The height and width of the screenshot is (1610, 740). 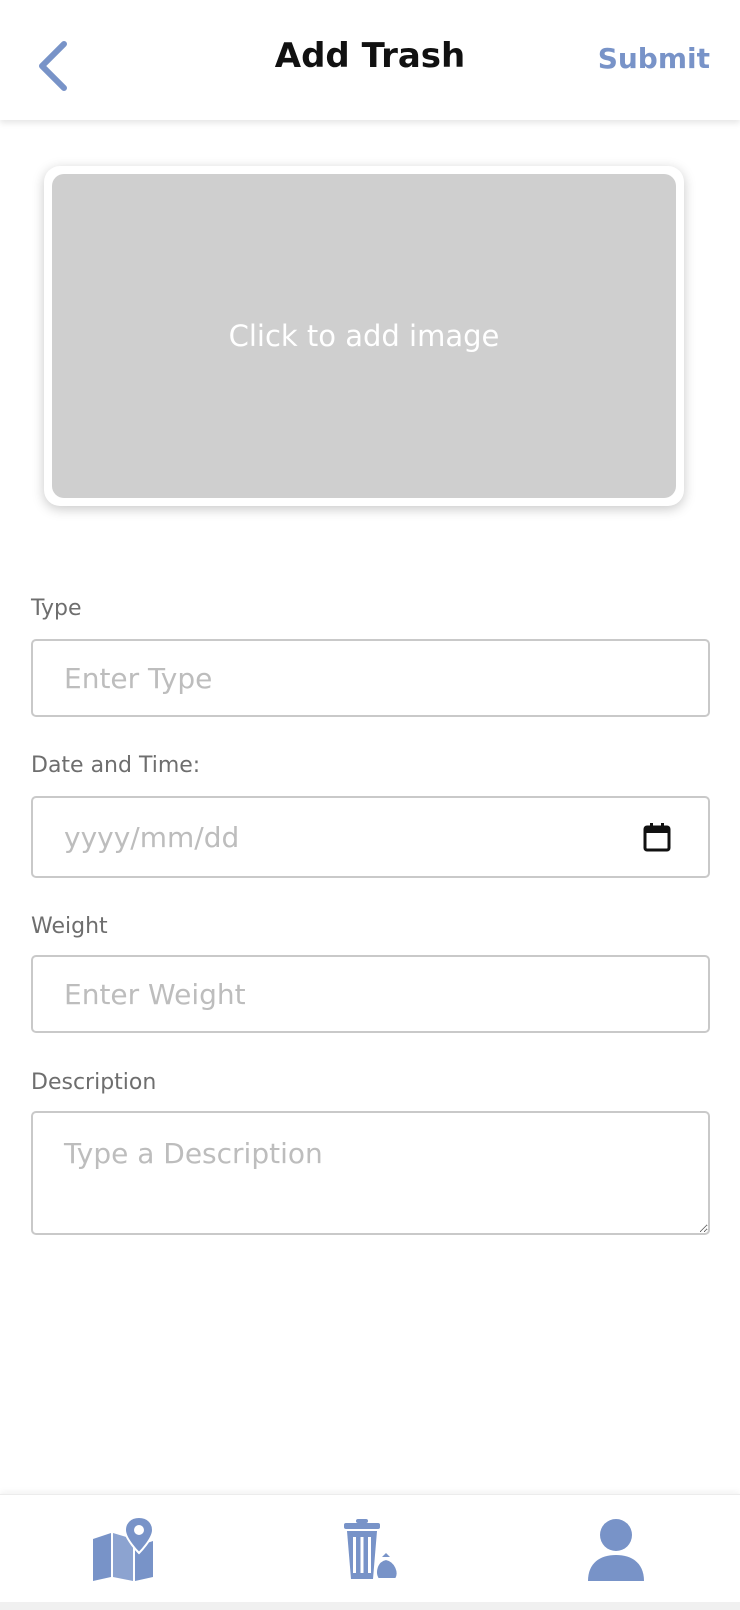 I want to click on nav-item-profile, so click(x=616, y=1549).